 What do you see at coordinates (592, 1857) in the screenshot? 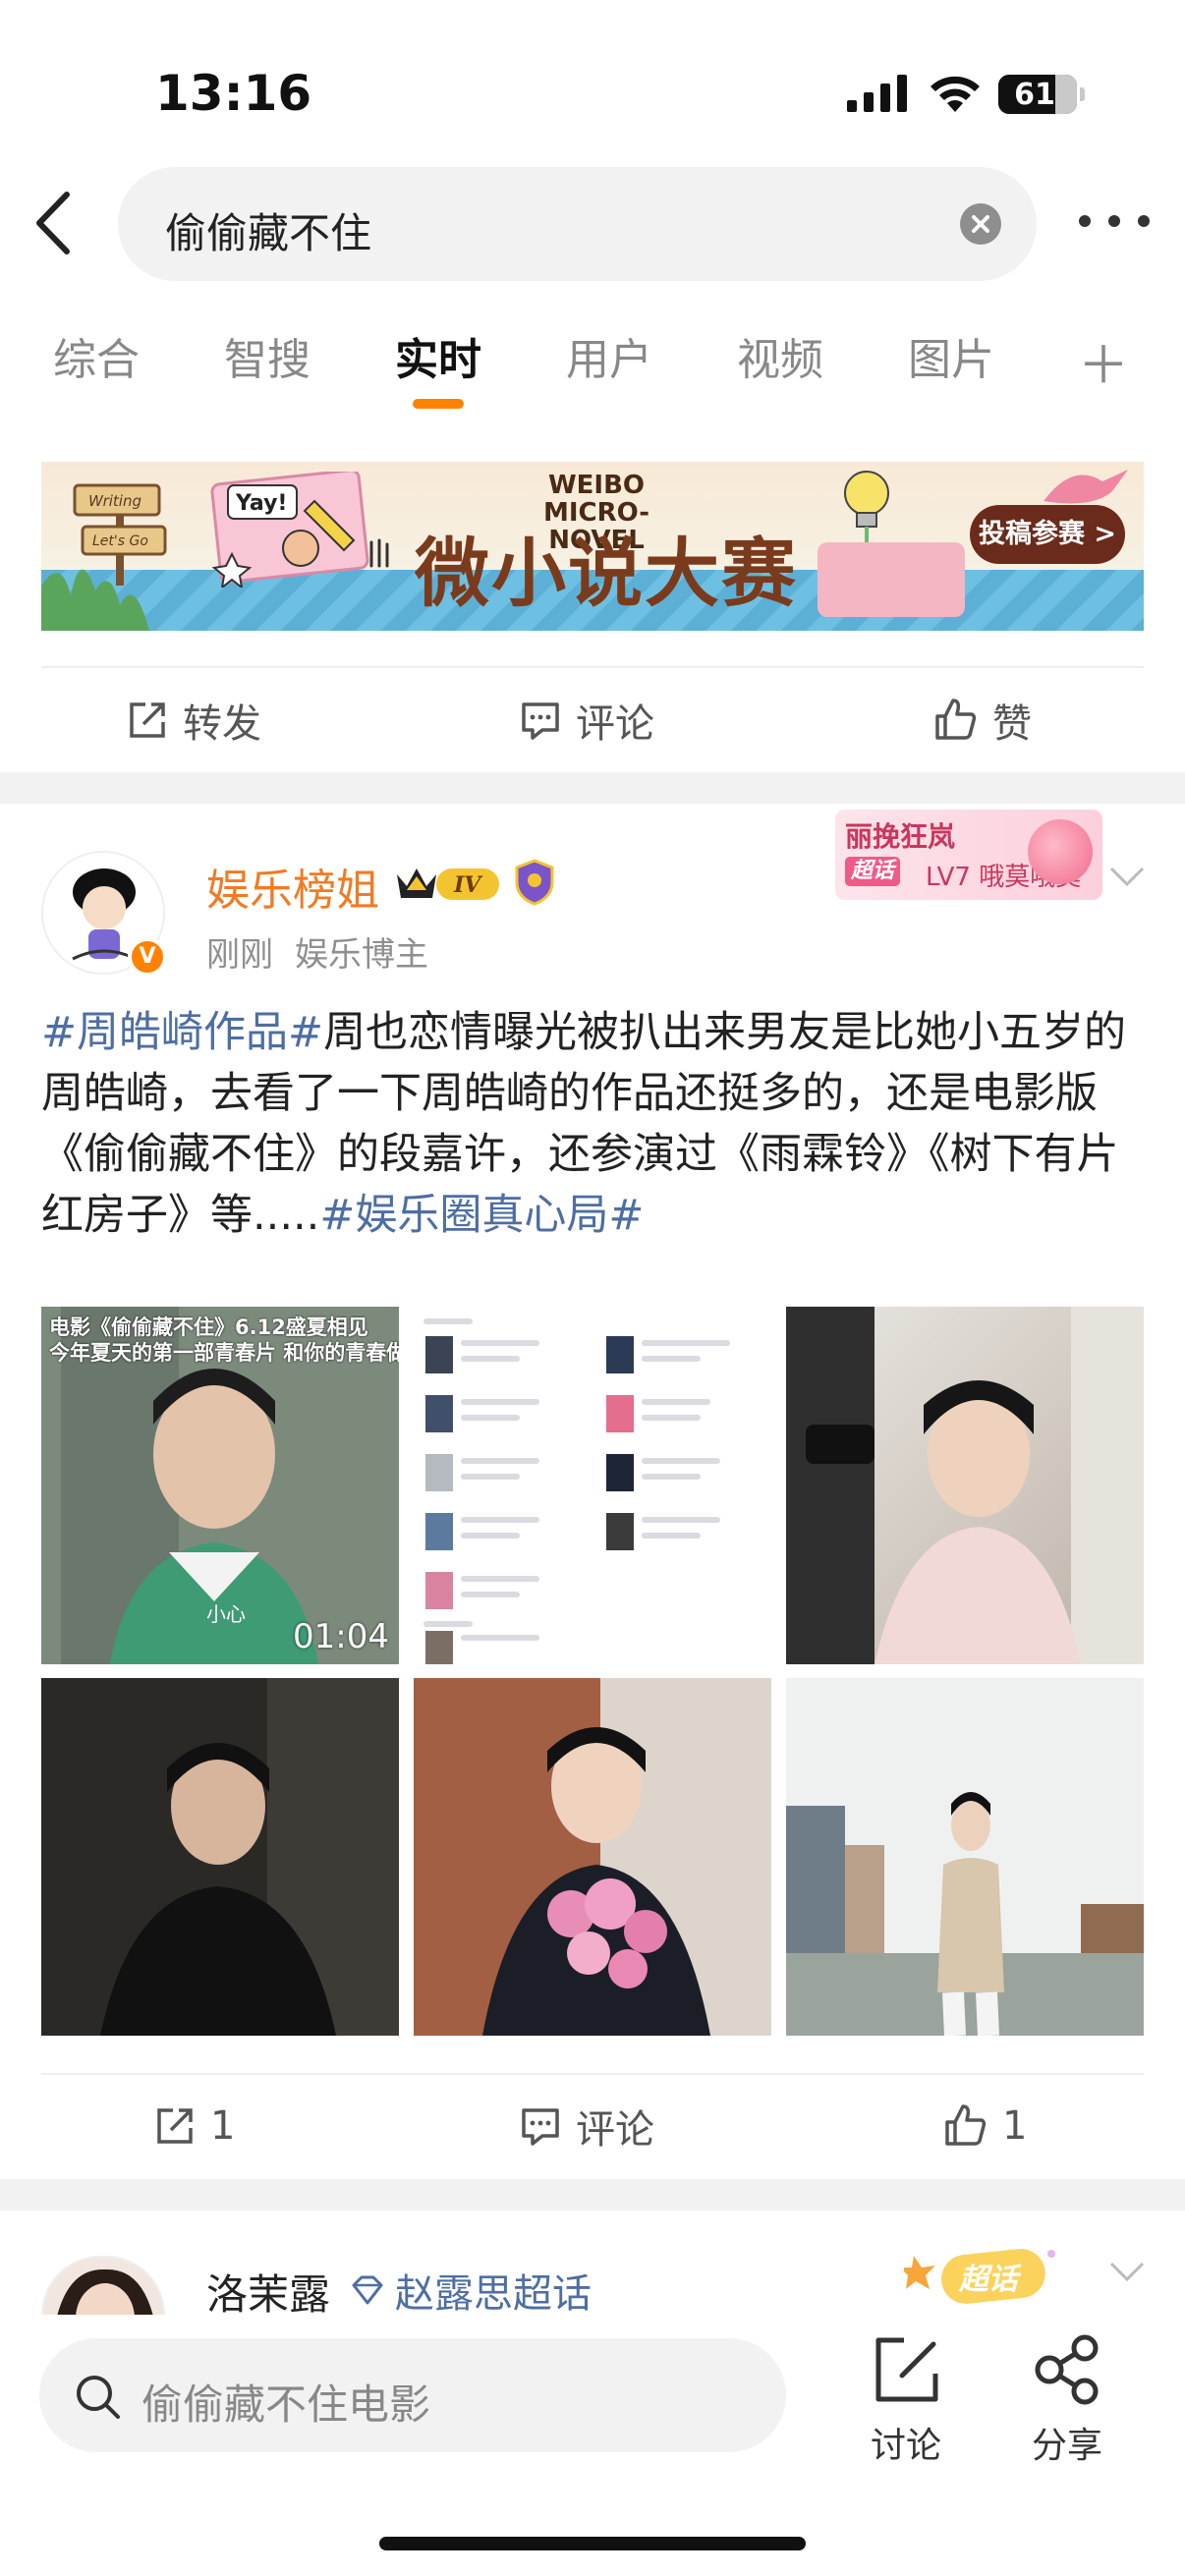
I see `photo-actor-with-flowers` at bounding box center [592, 1857].